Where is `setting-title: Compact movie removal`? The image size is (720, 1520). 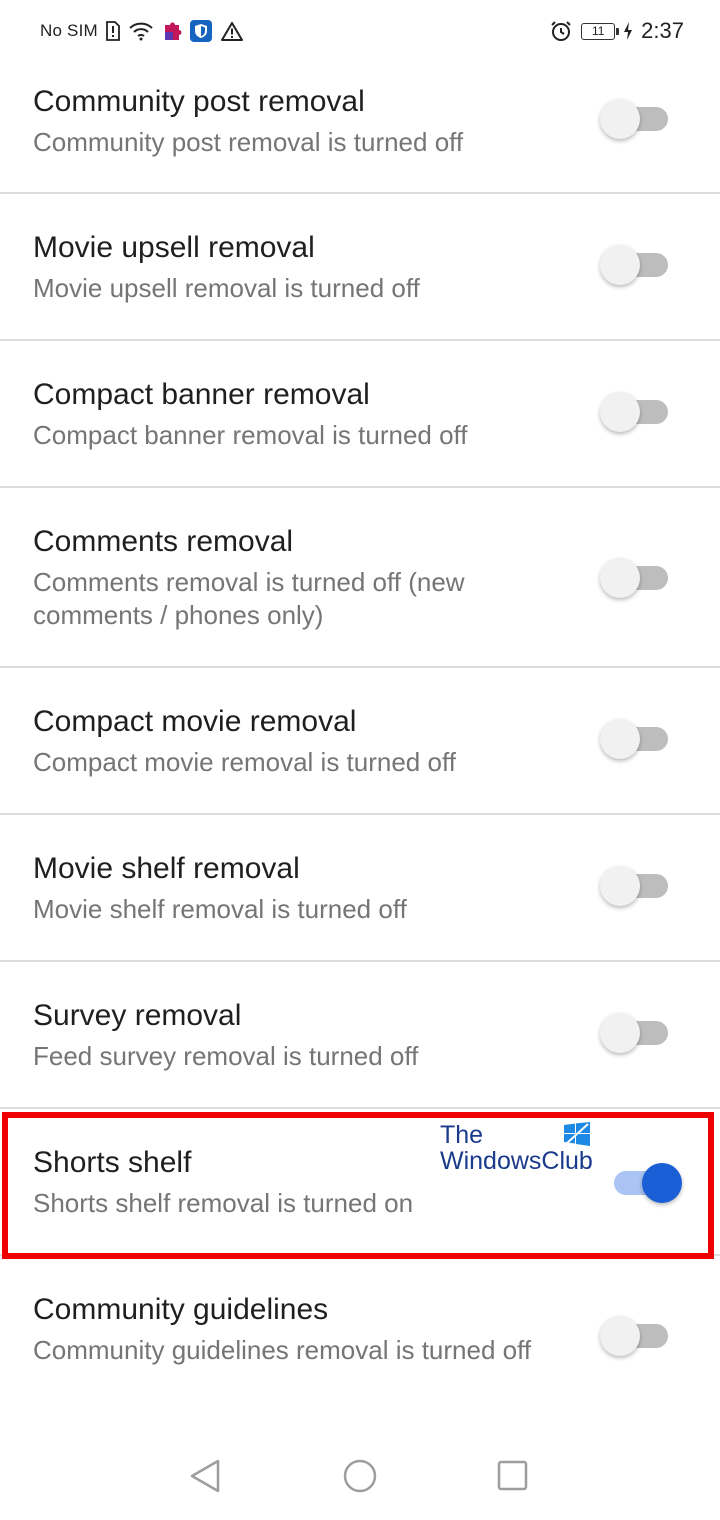 setting-title: Compact movie removal is located at coordinates (195, 721).